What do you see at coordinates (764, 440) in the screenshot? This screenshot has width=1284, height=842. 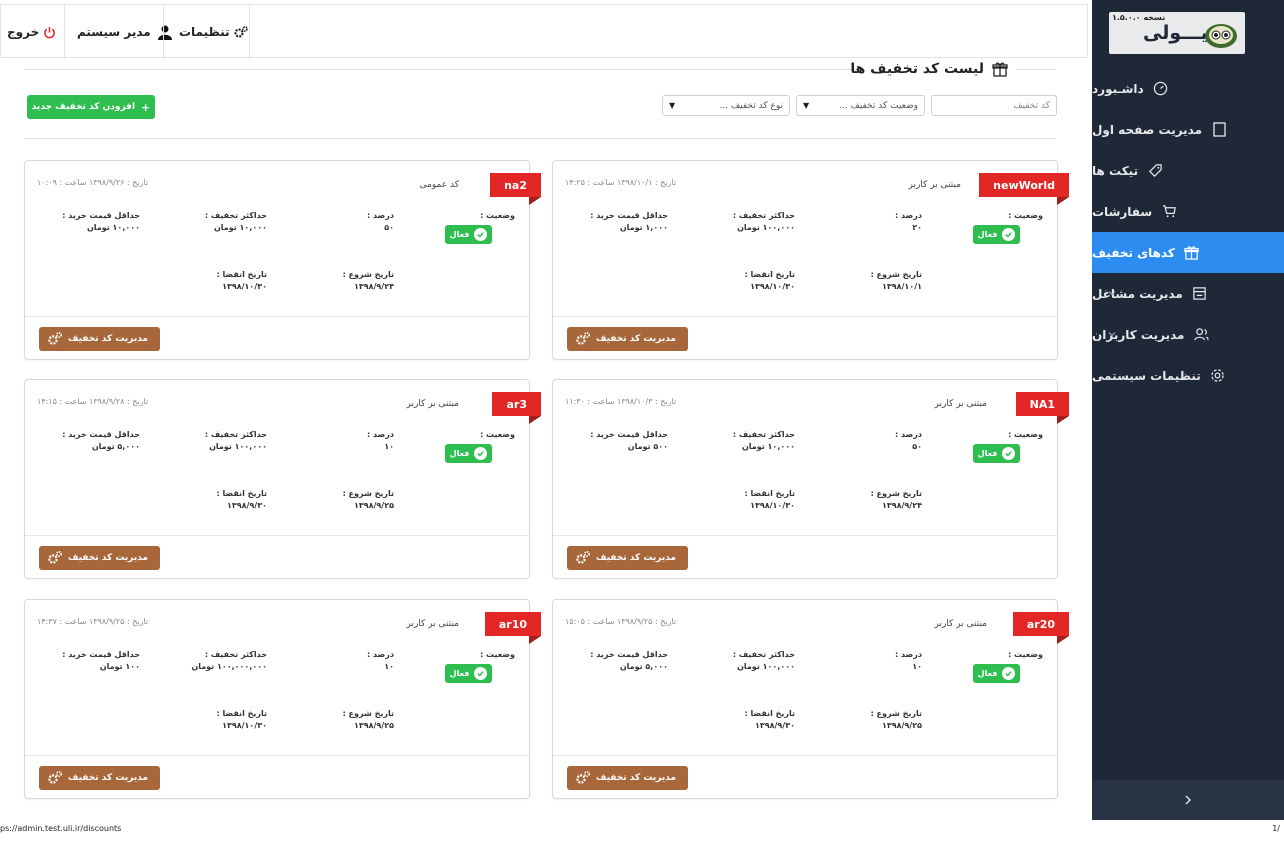 I see `max-discount-field: حداکثر تخفیف : ۱۰,۰۰۰ تومان` at bounding box center [764, 440].